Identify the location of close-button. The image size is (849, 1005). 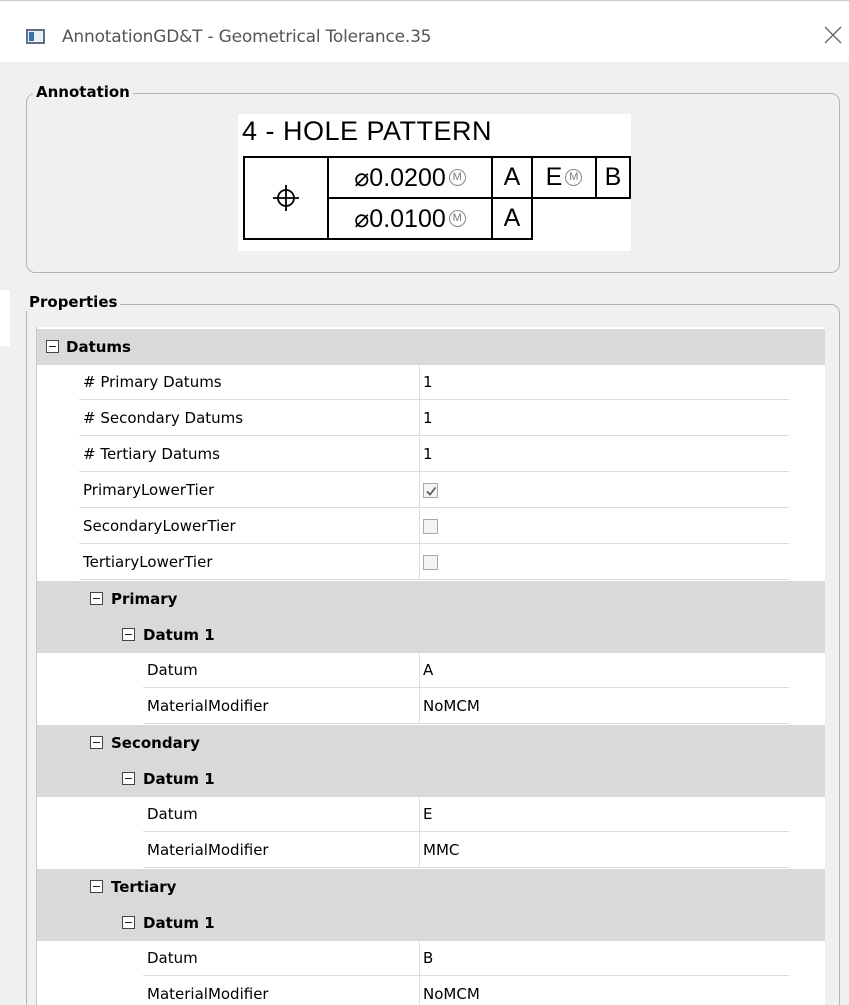
(833, 35).